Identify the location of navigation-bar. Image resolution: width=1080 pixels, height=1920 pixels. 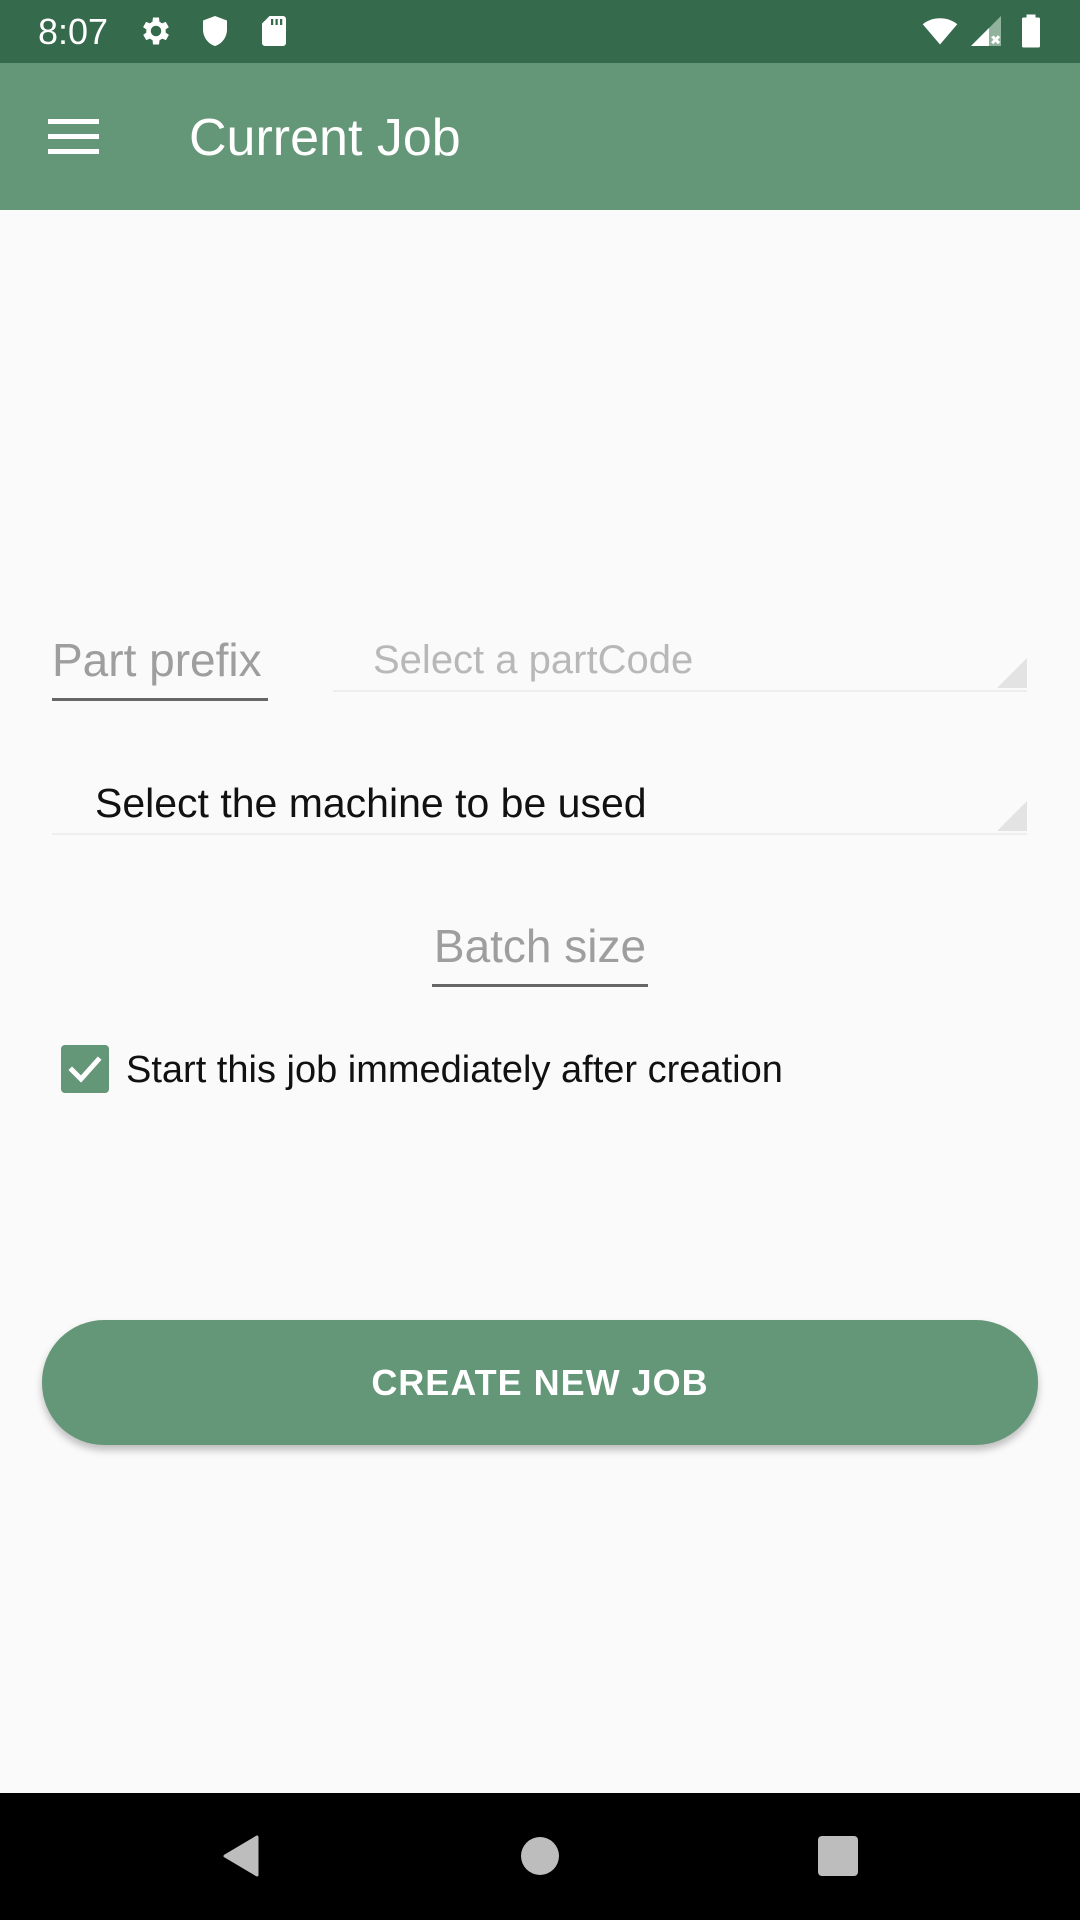
(540, 1856).